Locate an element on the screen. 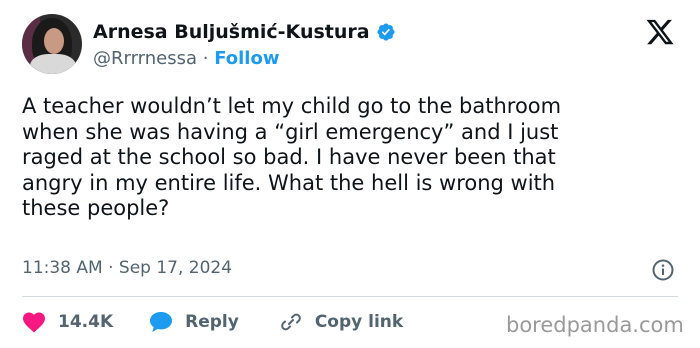 This screenshot has height=348, width=700. like-count: 14.4K is located at coordinates (86, 322).